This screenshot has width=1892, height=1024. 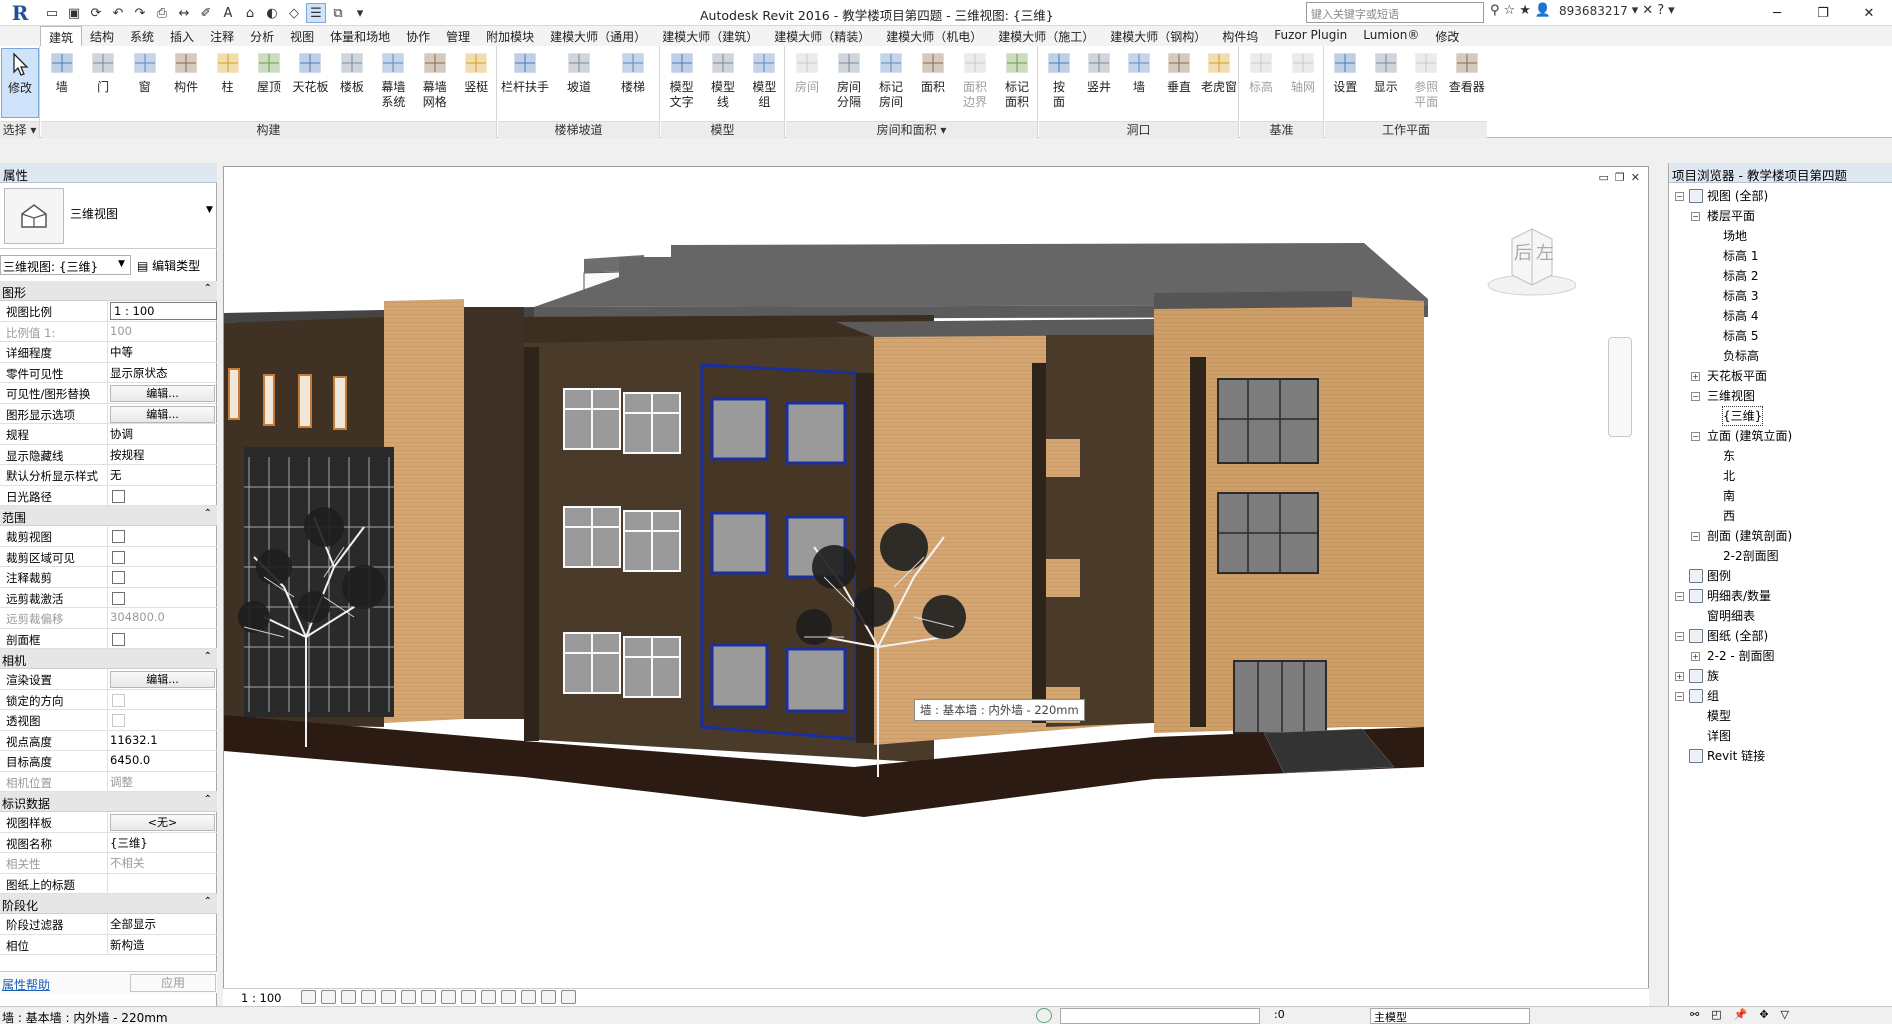 What do you see at coordinates (1310, 36) in the screenshot?
I see `tab-18: Fuzor Plugin` at bounding box center [1310, 36].